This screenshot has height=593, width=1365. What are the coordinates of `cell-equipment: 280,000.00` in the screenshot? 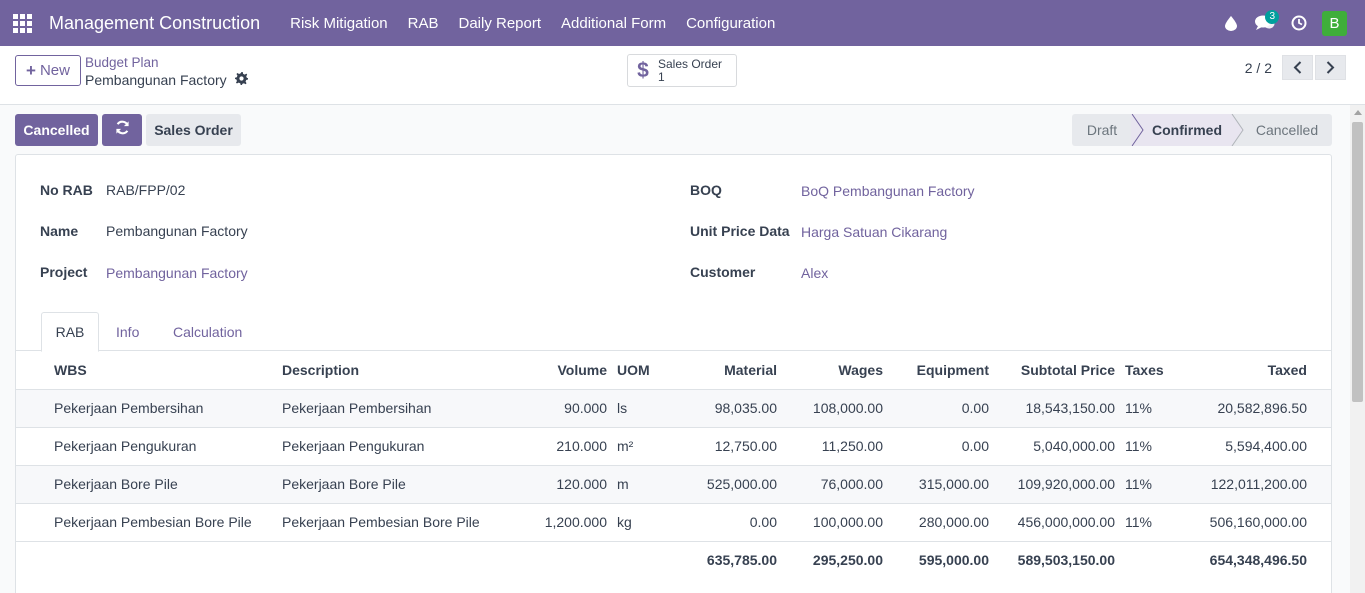 It's located at (936, 522).